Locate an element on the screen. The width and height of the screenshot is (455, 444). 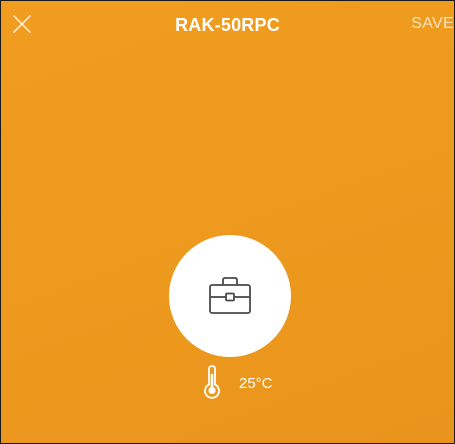
page-title: RAK-50RPC is located at coordinates (227, 25).